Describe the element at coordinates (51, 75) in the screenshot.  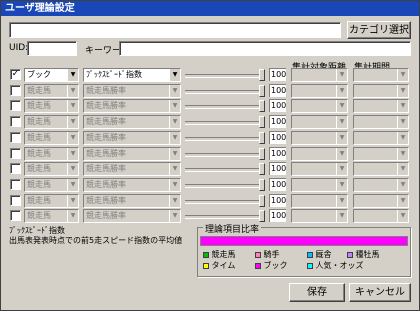
I see `row-category-combo: ブック ▼` at that location.